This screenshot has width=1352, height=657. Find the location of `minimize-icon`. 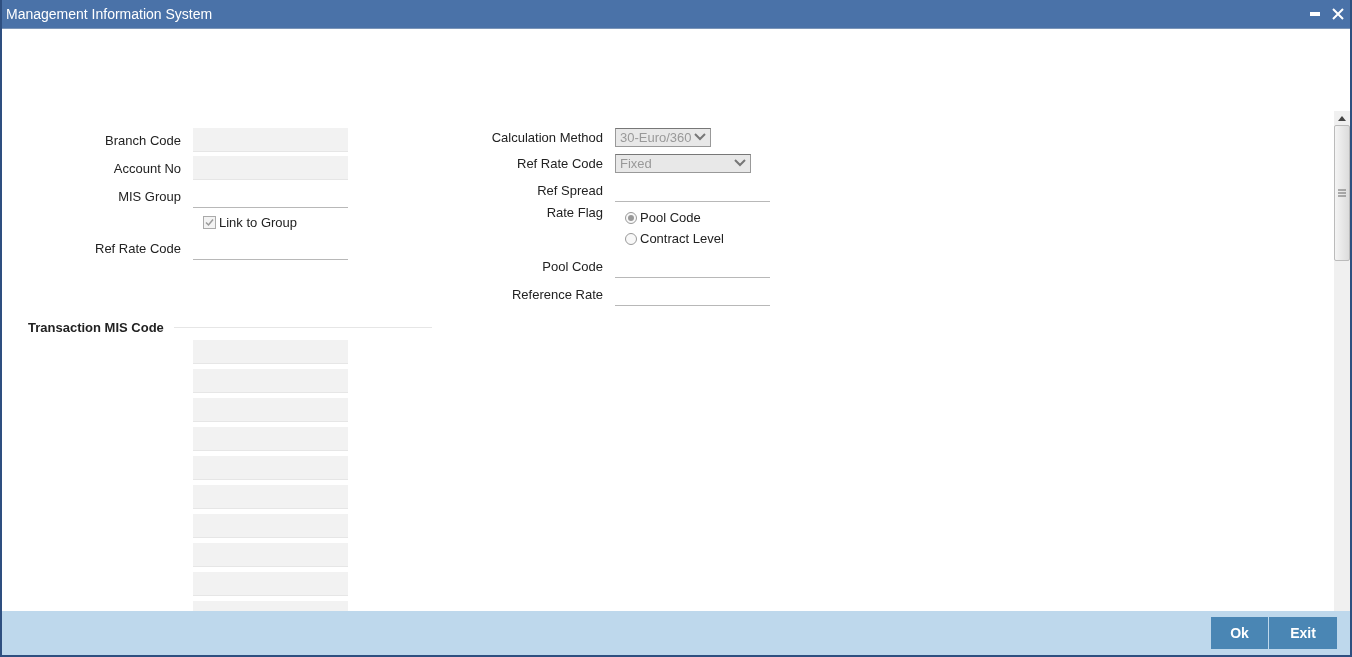

minimize-icon is located at coordinates (1315, 14).